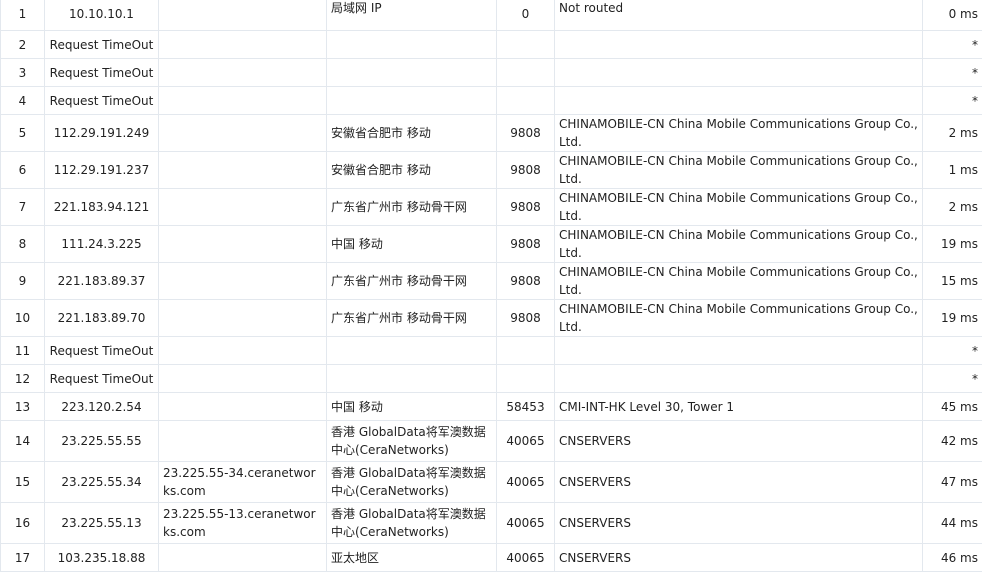  I want to click on latency-cell: 19 ms, so click(952, 244).